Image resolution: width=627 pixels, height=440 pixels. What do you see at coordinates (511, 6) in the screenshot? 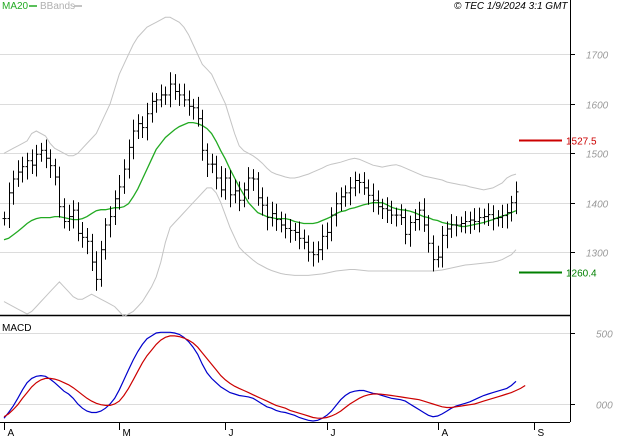
I see `copyright-notice: © TEC 1/9/2024 3:1 GMT` at bounding box center [511, 6].